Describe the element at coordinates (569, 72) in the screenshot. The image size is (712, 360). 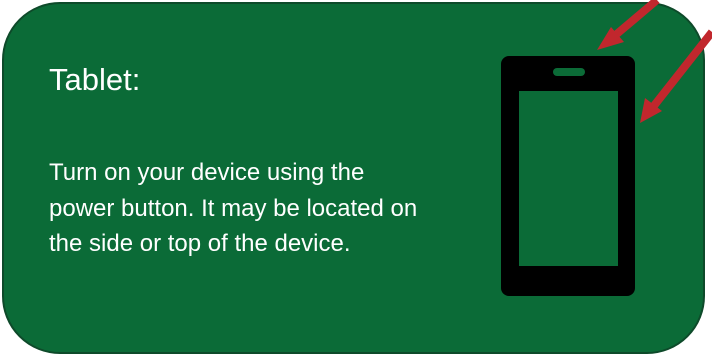
I see `phone-speaker-slot` at that location.